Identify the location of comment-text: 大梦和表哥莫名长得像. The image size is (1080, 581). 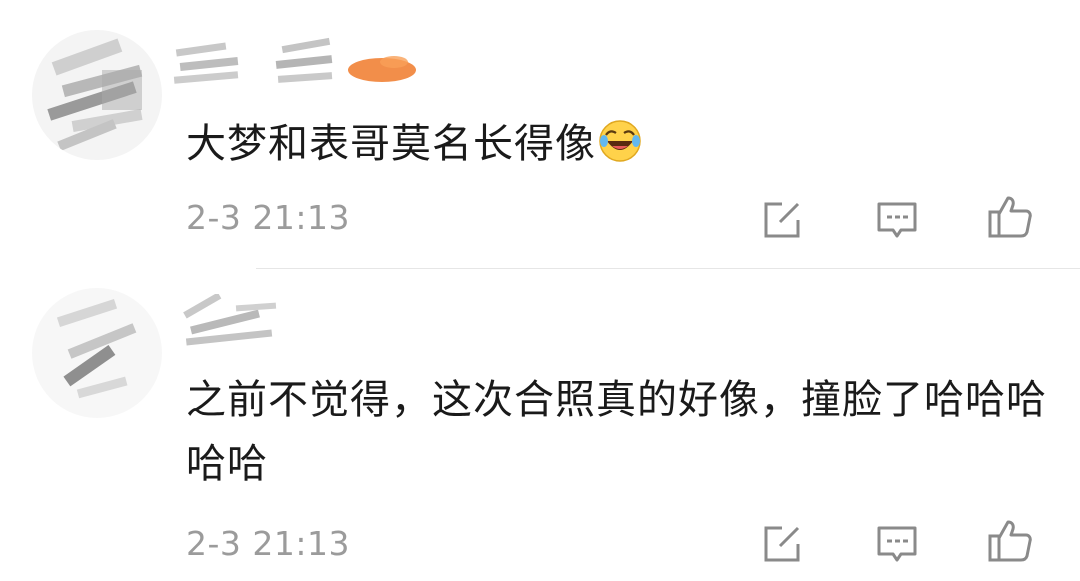
(621, 144).